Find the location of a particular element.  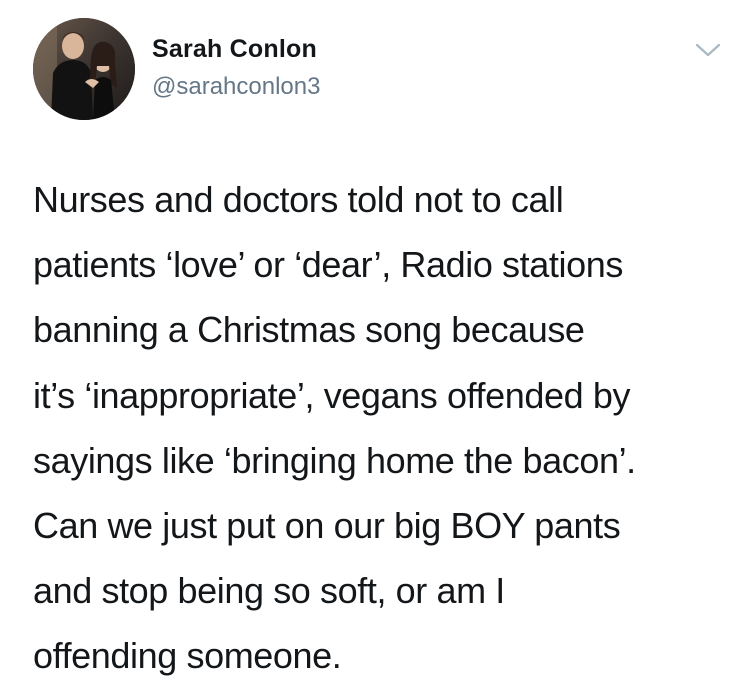

tweet-text-line: sayings like ‘bringing home the bacon’. is located at coordinates (334, 460).